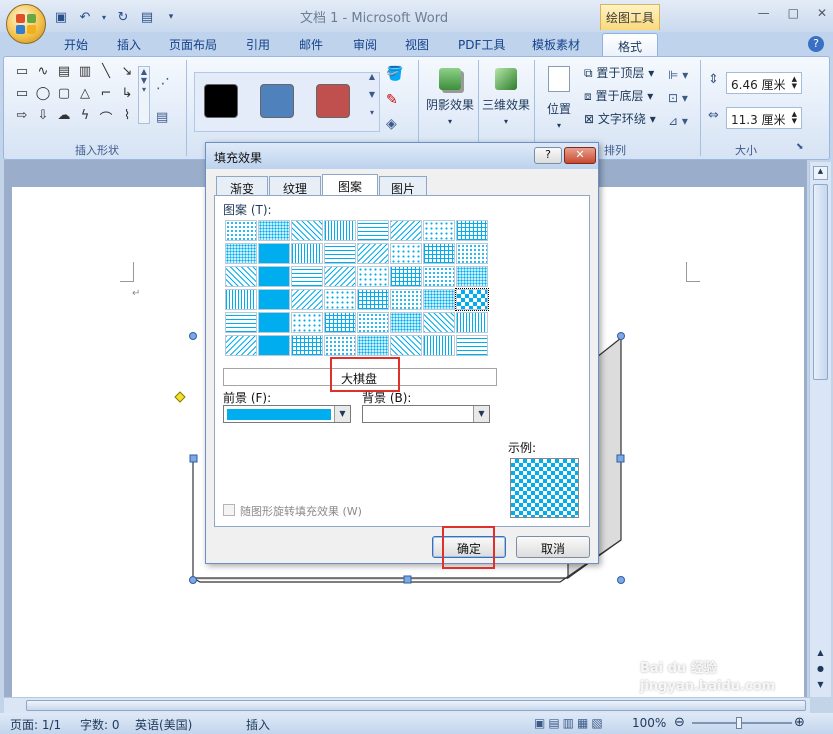 The height and width of the screenshot is (734, 833). What do you see at coordinates (258, 724) in the screenshot?
I see `insert-mode: 插入` at bounding box center [258, 724].